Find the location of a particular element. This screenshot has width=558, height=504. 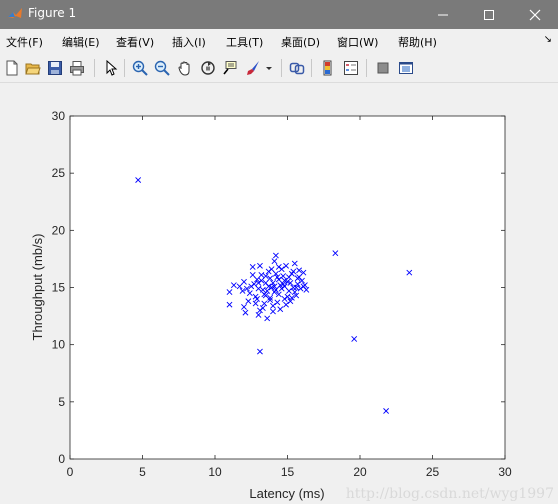

data-cursor-button is located at coordinates (230, 68).